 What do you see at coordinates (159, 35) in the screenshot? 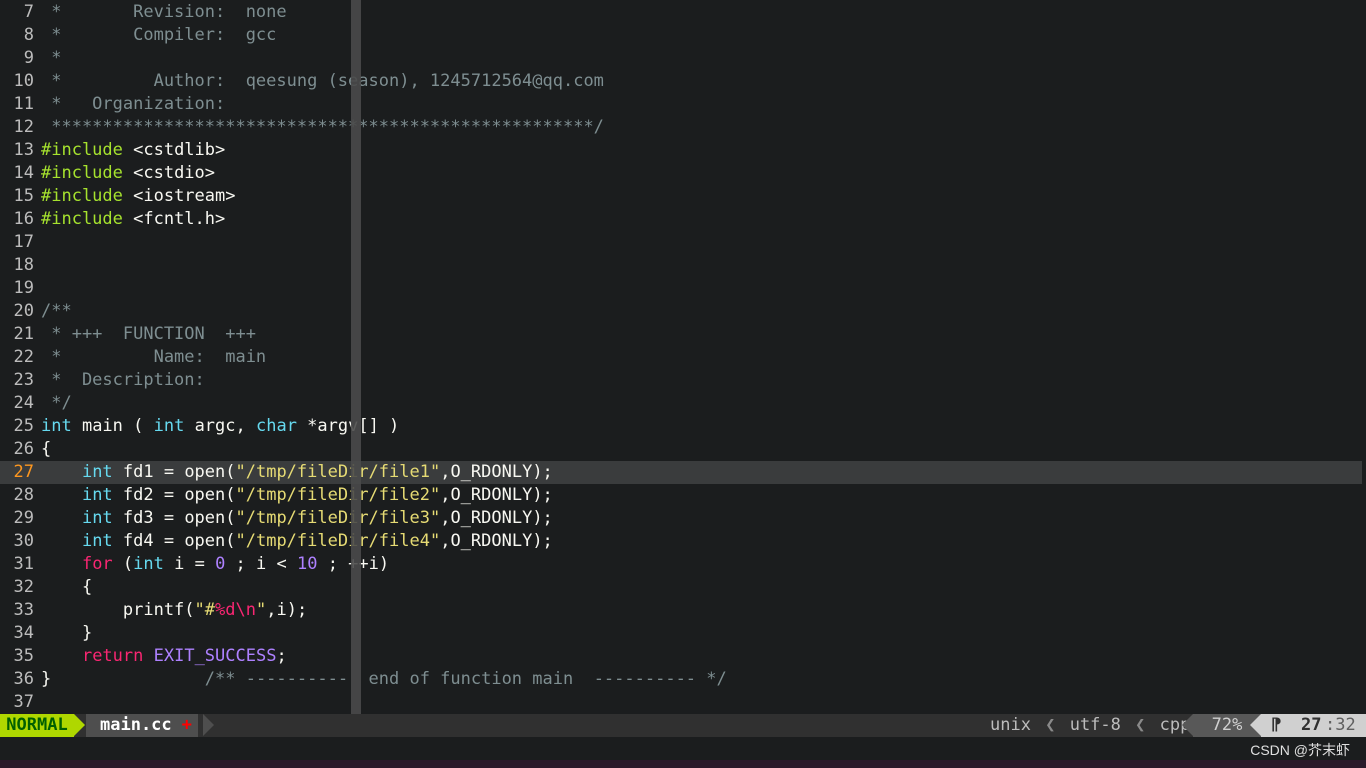
I see `code-text: * Compiler: gcc` at bounding box center [159, 35].